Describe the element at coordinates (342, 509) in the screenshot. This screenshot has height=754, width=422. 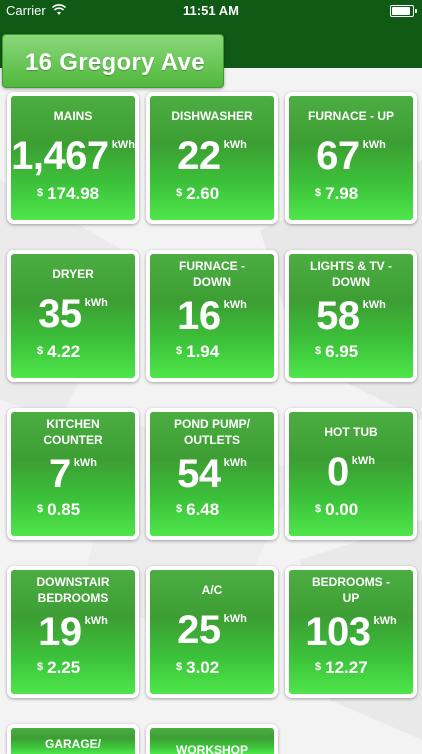
I see `cost-value: 0.00` at that location.